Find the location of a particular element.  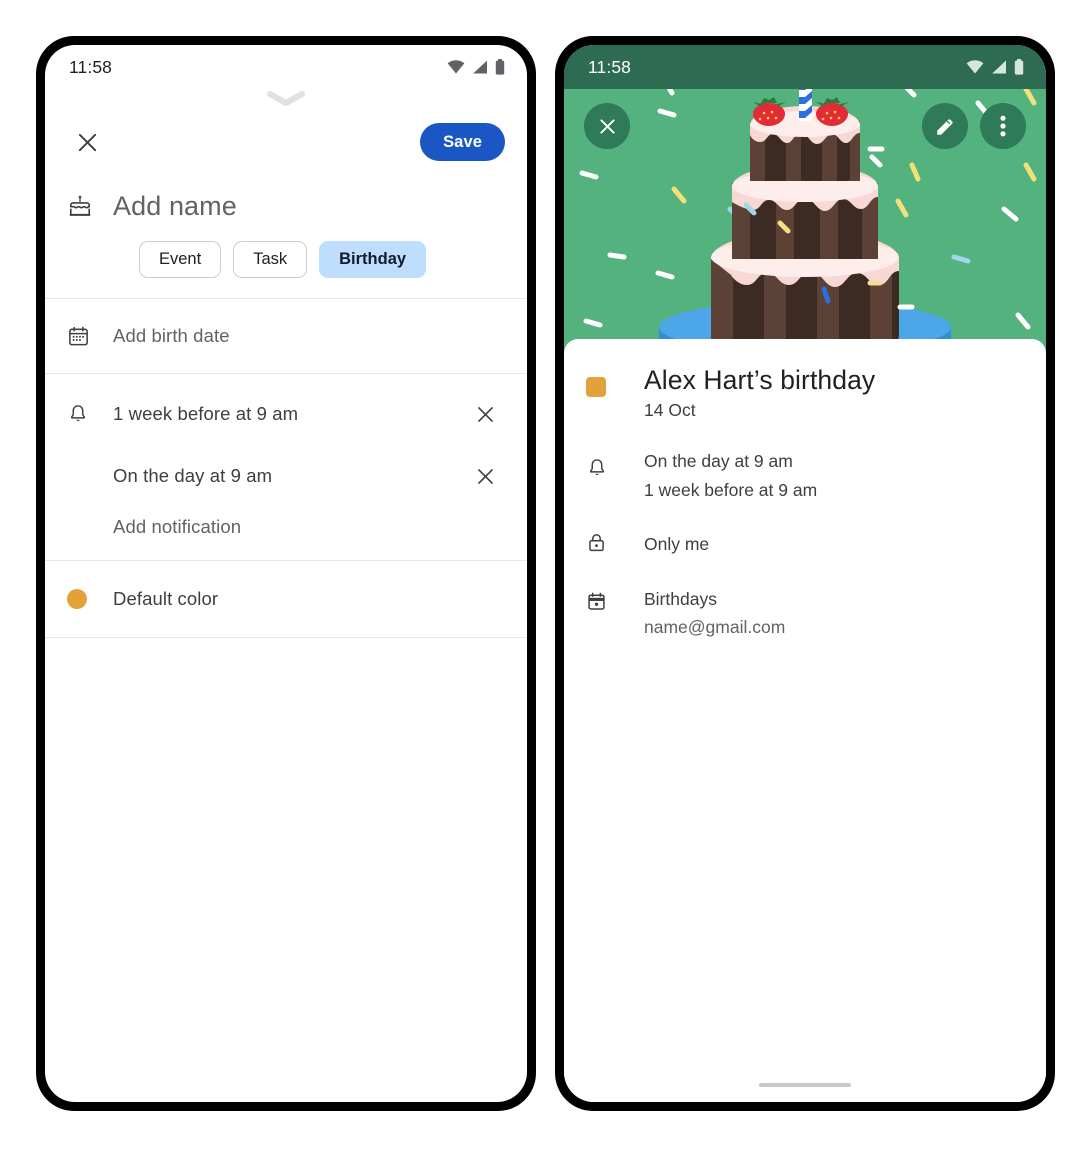

color-row: Default color is located at coordinates (286, 599).